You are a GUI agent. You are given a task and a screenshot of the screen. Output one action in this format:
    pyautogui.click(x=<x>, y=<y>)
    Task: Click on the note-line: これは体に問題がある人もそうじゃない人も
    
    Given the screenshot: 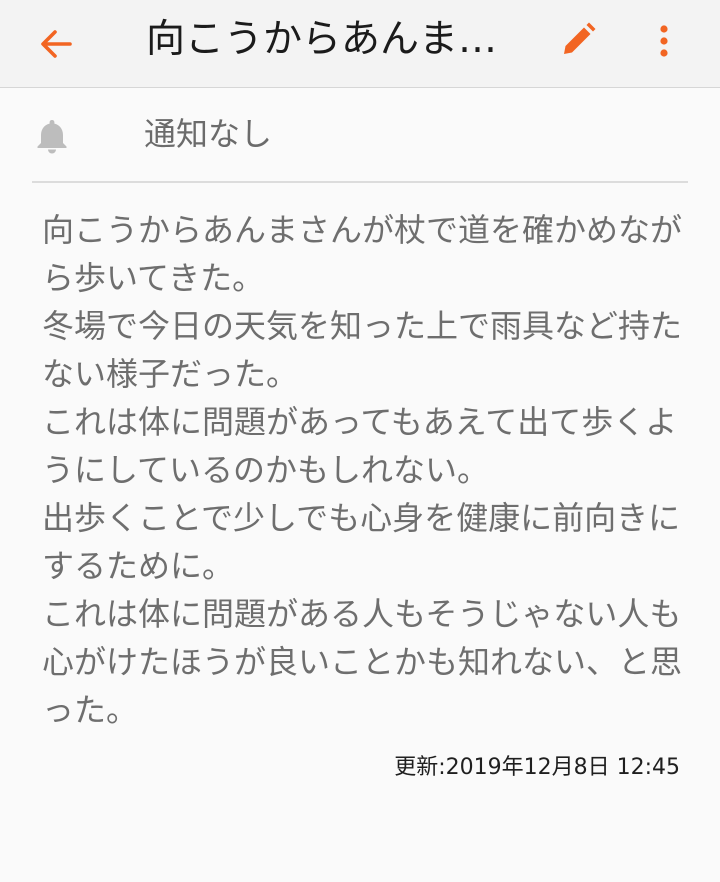 What is the action you would take?
    pyautogui.click(x=362, y=614)
    